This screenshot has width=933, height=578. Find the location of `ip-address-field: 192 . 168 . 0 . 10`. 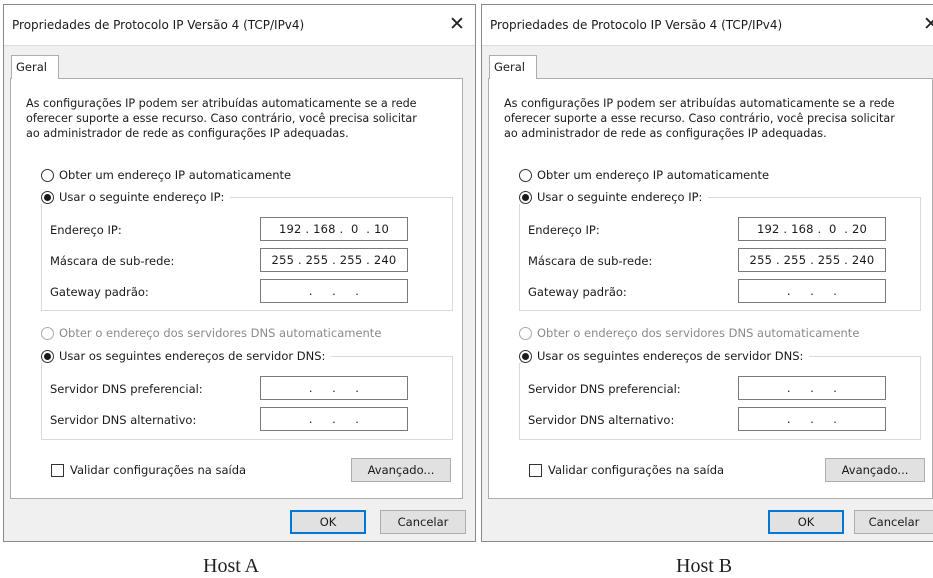

ip-address-field: 192 . 168 . 0 . 10 is located at coordinates (334, 229).